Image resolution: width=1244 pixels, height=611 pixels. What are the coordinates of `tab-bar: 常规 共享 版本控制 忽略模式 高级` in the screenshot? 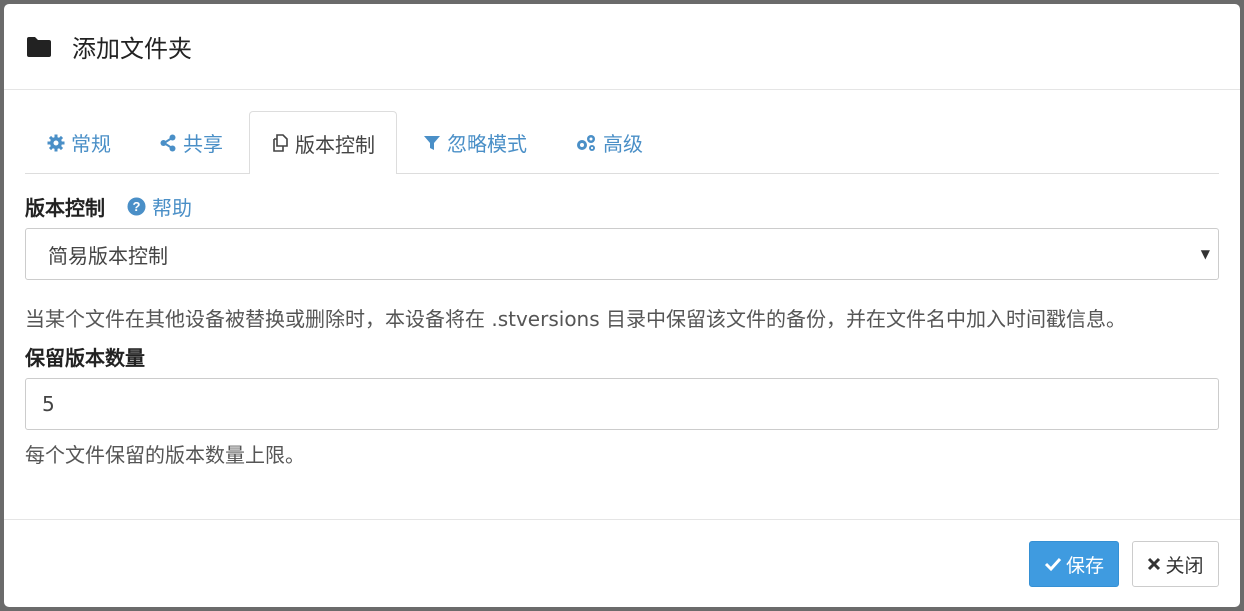 It's located at (622, 142).